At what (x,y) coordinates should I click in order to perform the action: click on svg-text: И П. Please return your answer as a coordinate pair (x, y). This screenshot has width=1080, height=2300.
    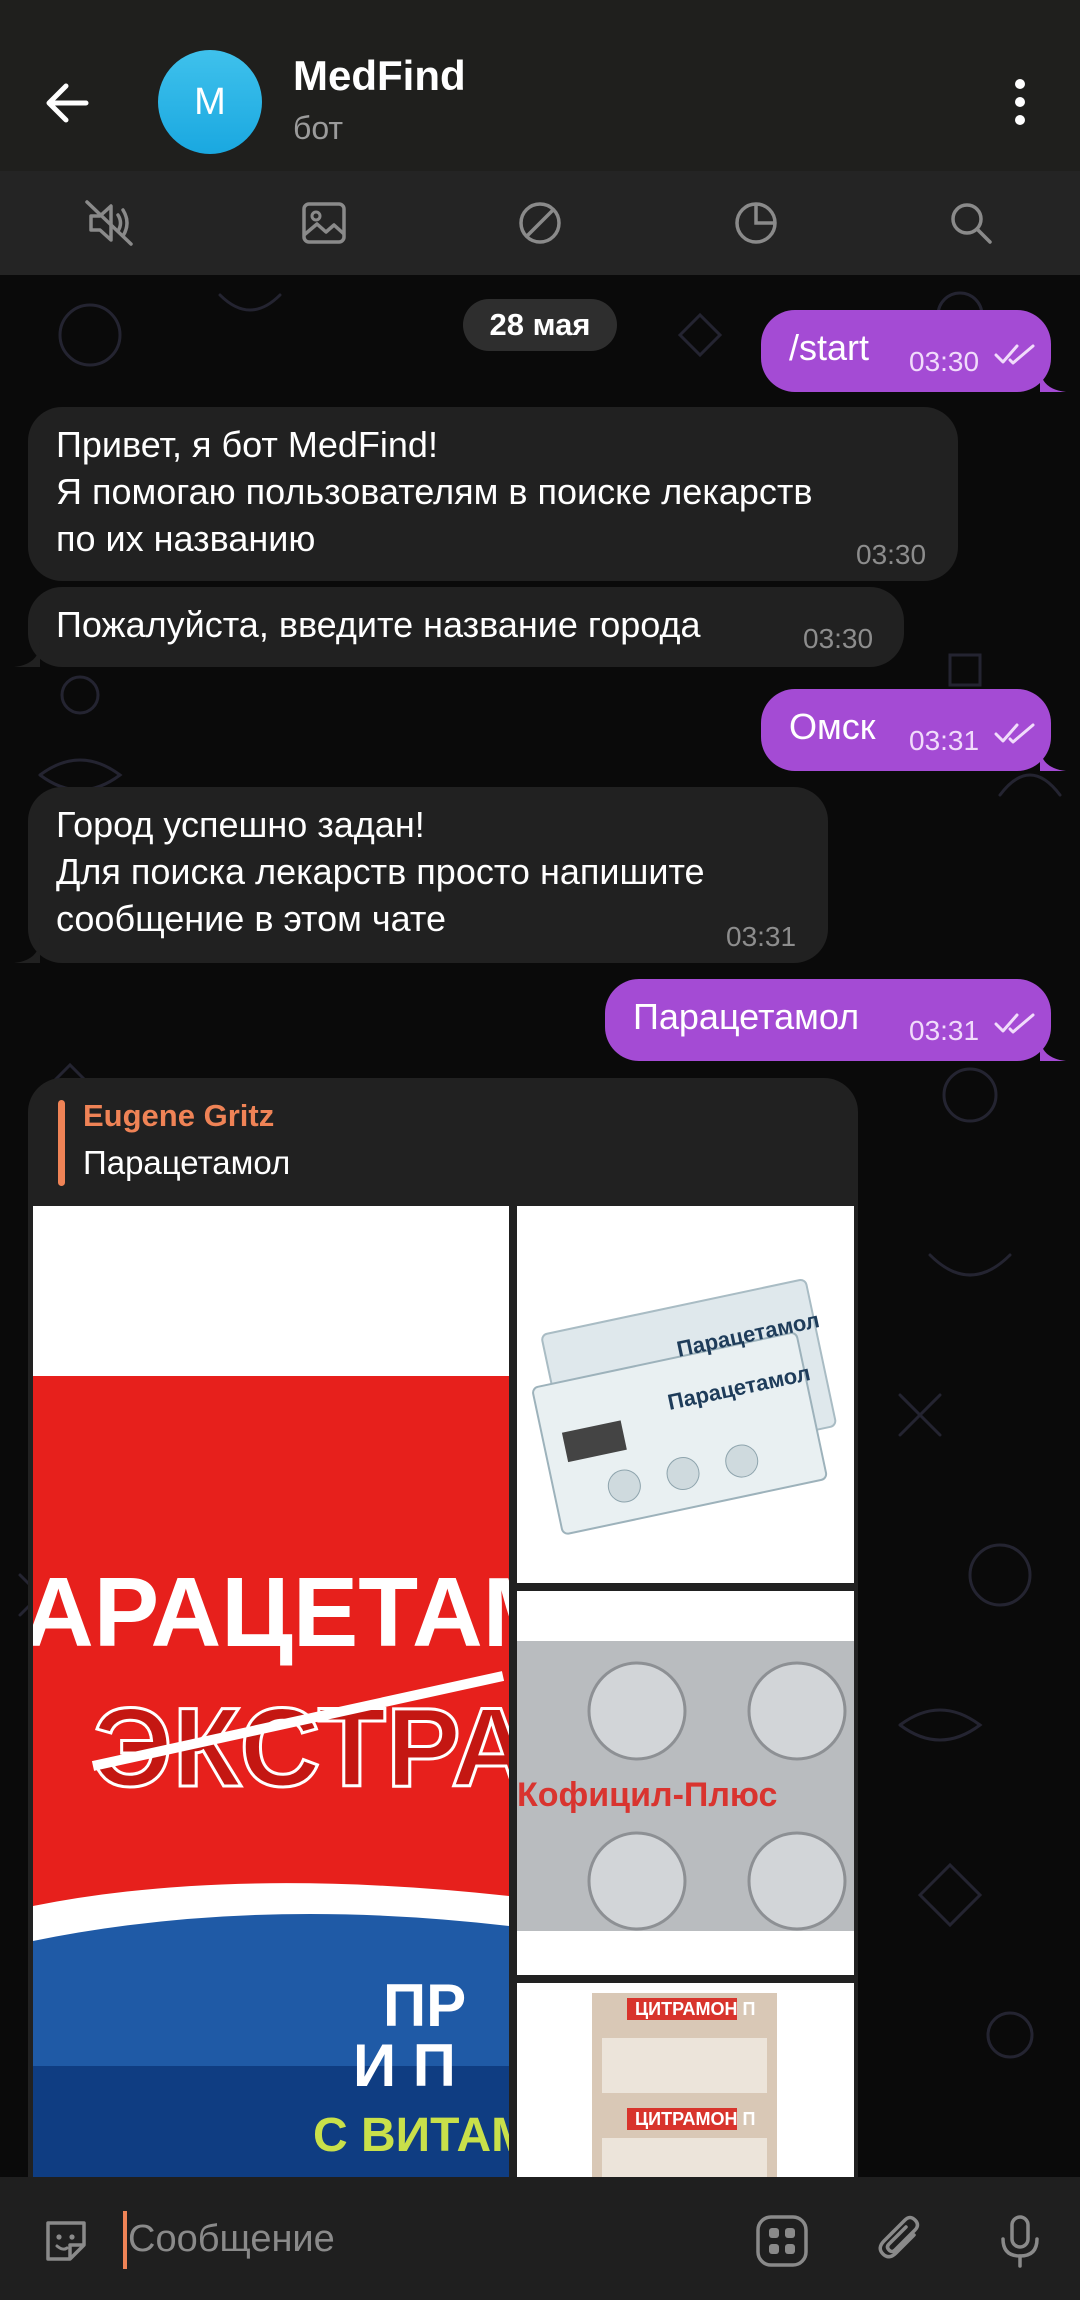
    Looking at the image, I should click on (404, 2065).